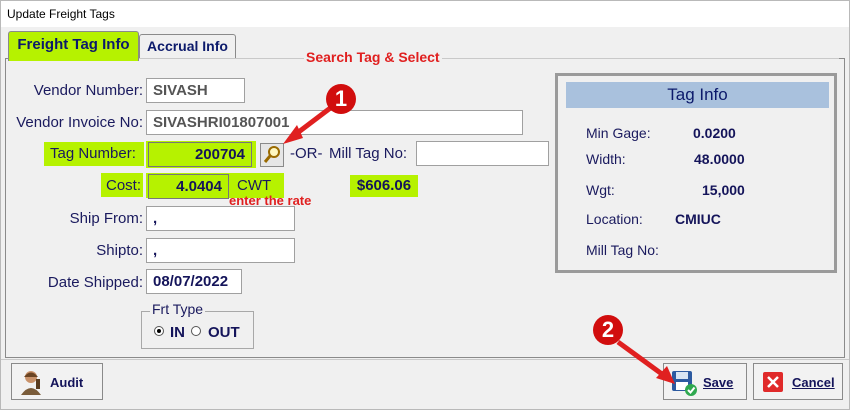 The height and width of the screenshot is (411, 850). I want to click on tab-freight-tag-info: Freight Tag Info, so click(73, 46).